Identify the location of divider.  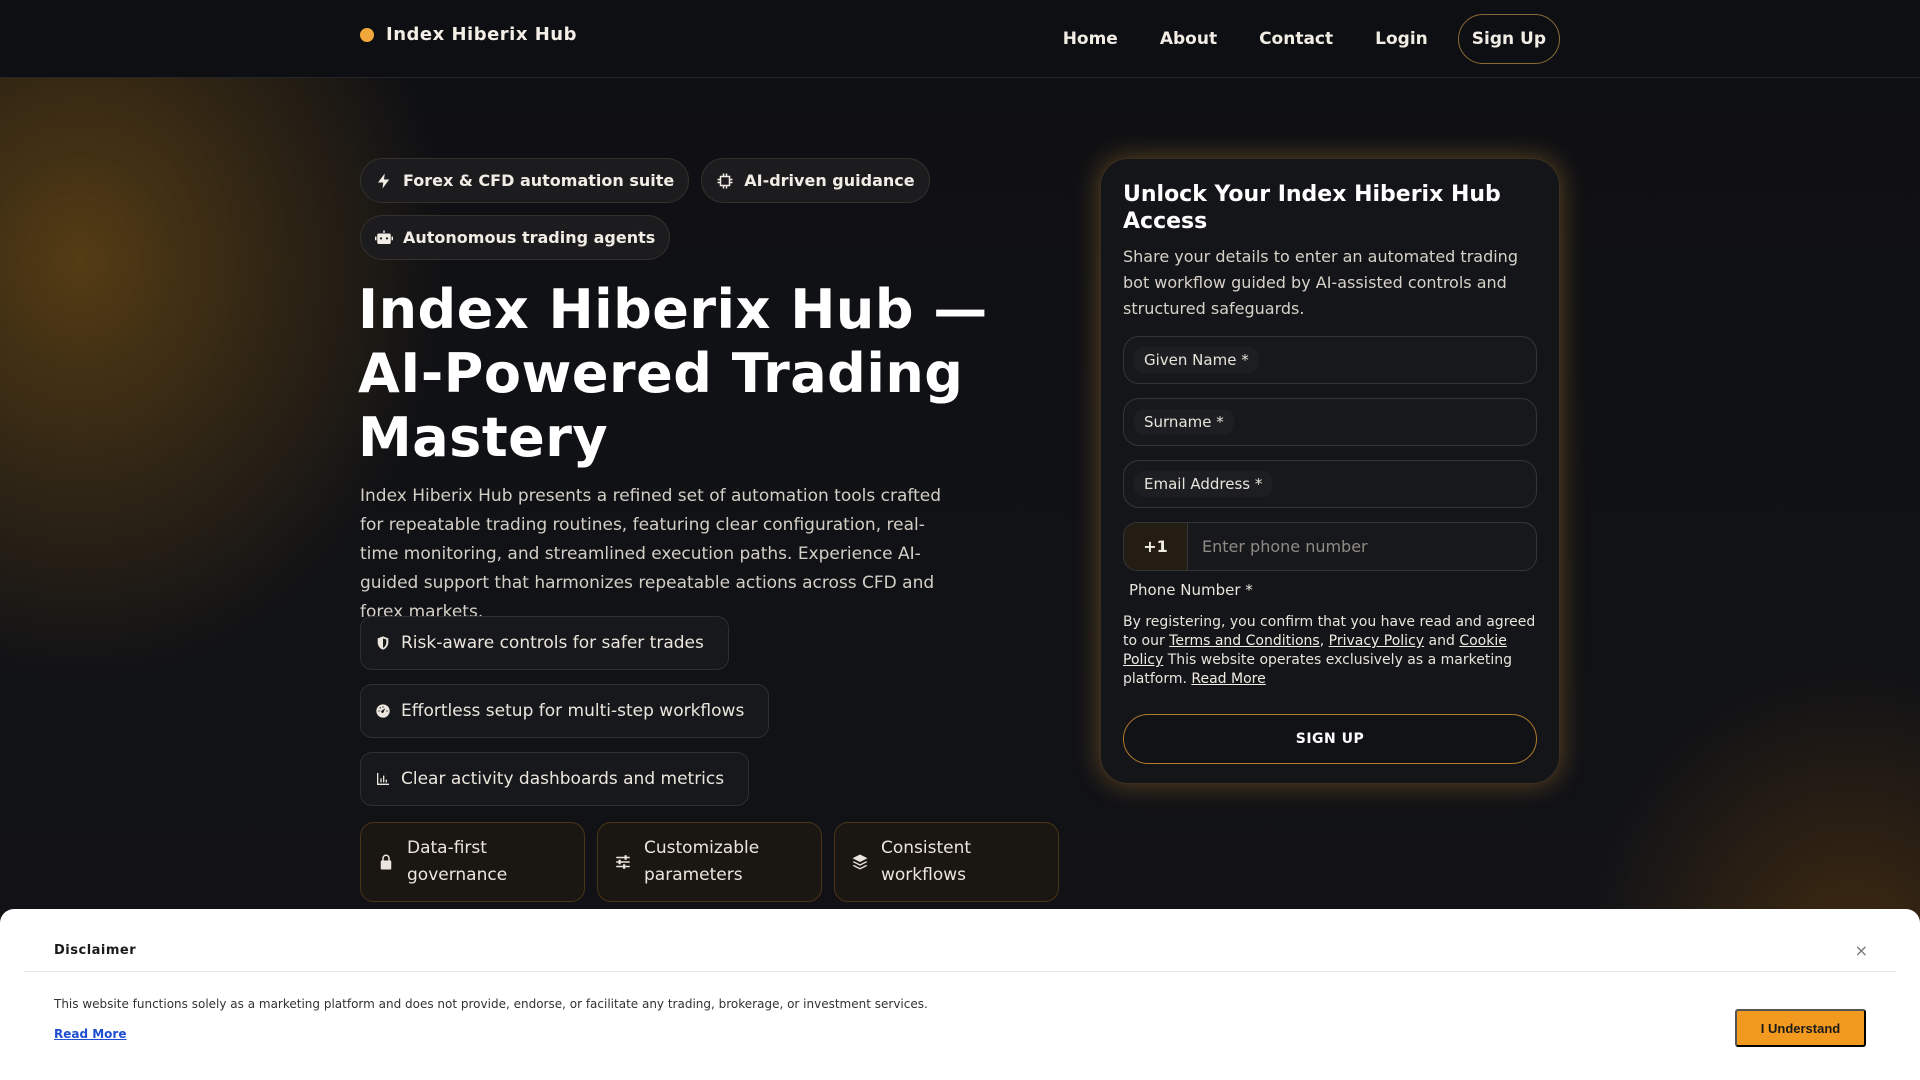
(960, 971).